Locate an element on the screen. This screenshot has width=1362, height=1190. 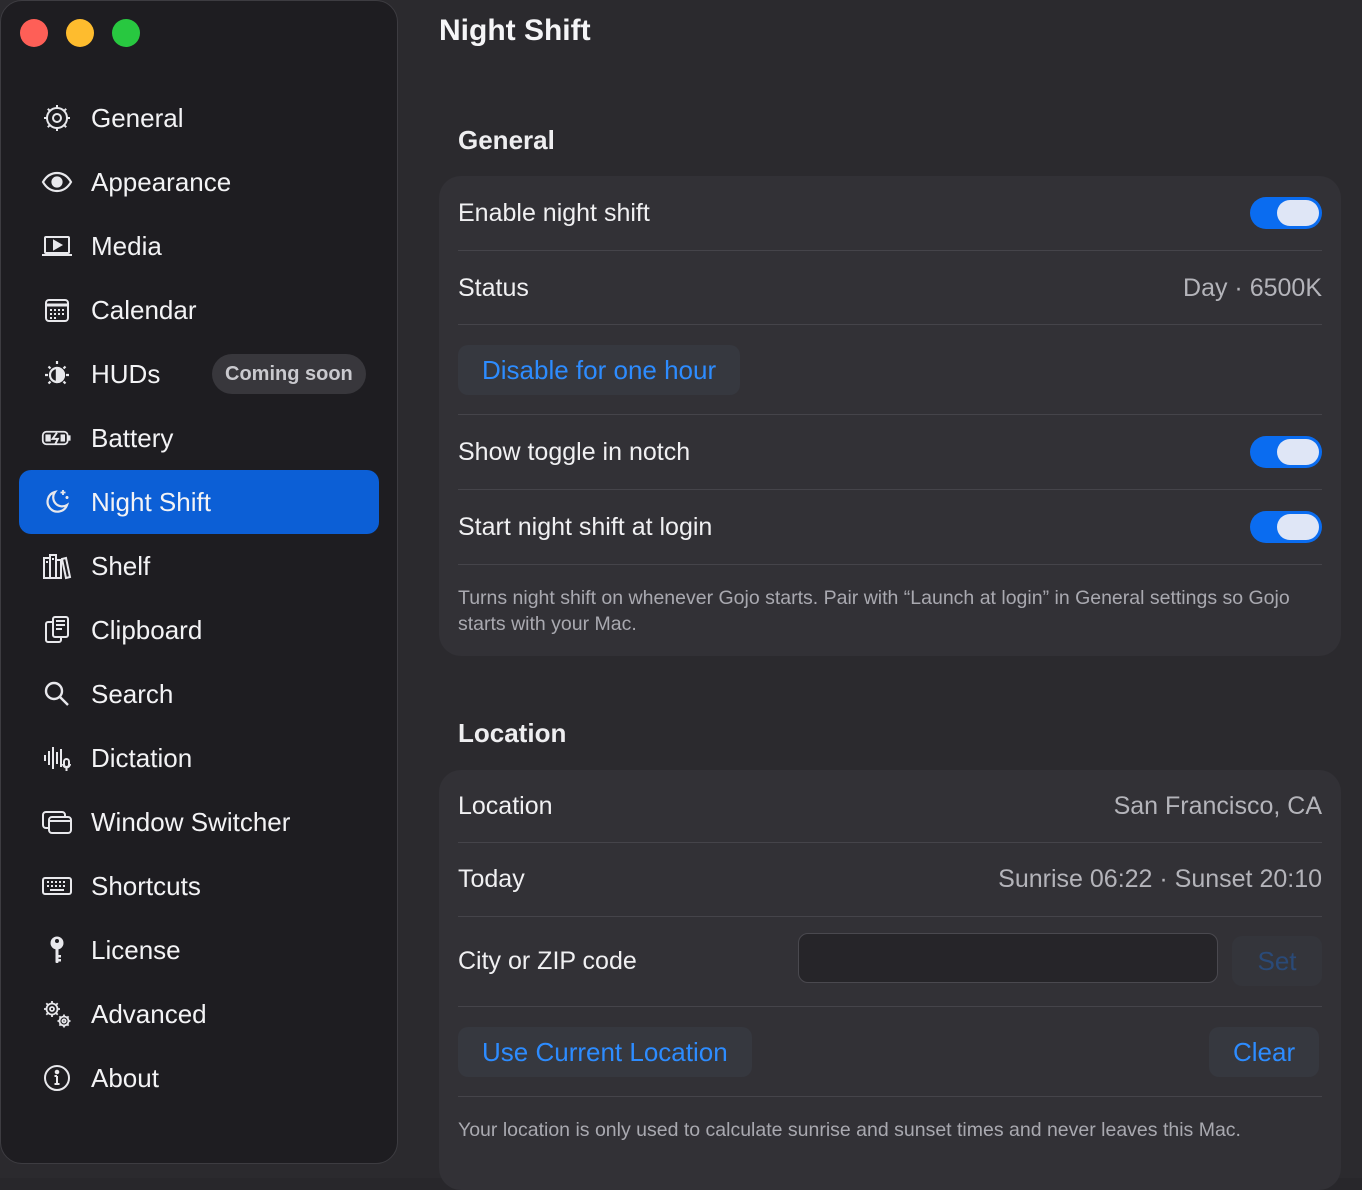
enable-night-shift-label: Enable night shift is located at coordinates (554, 212).